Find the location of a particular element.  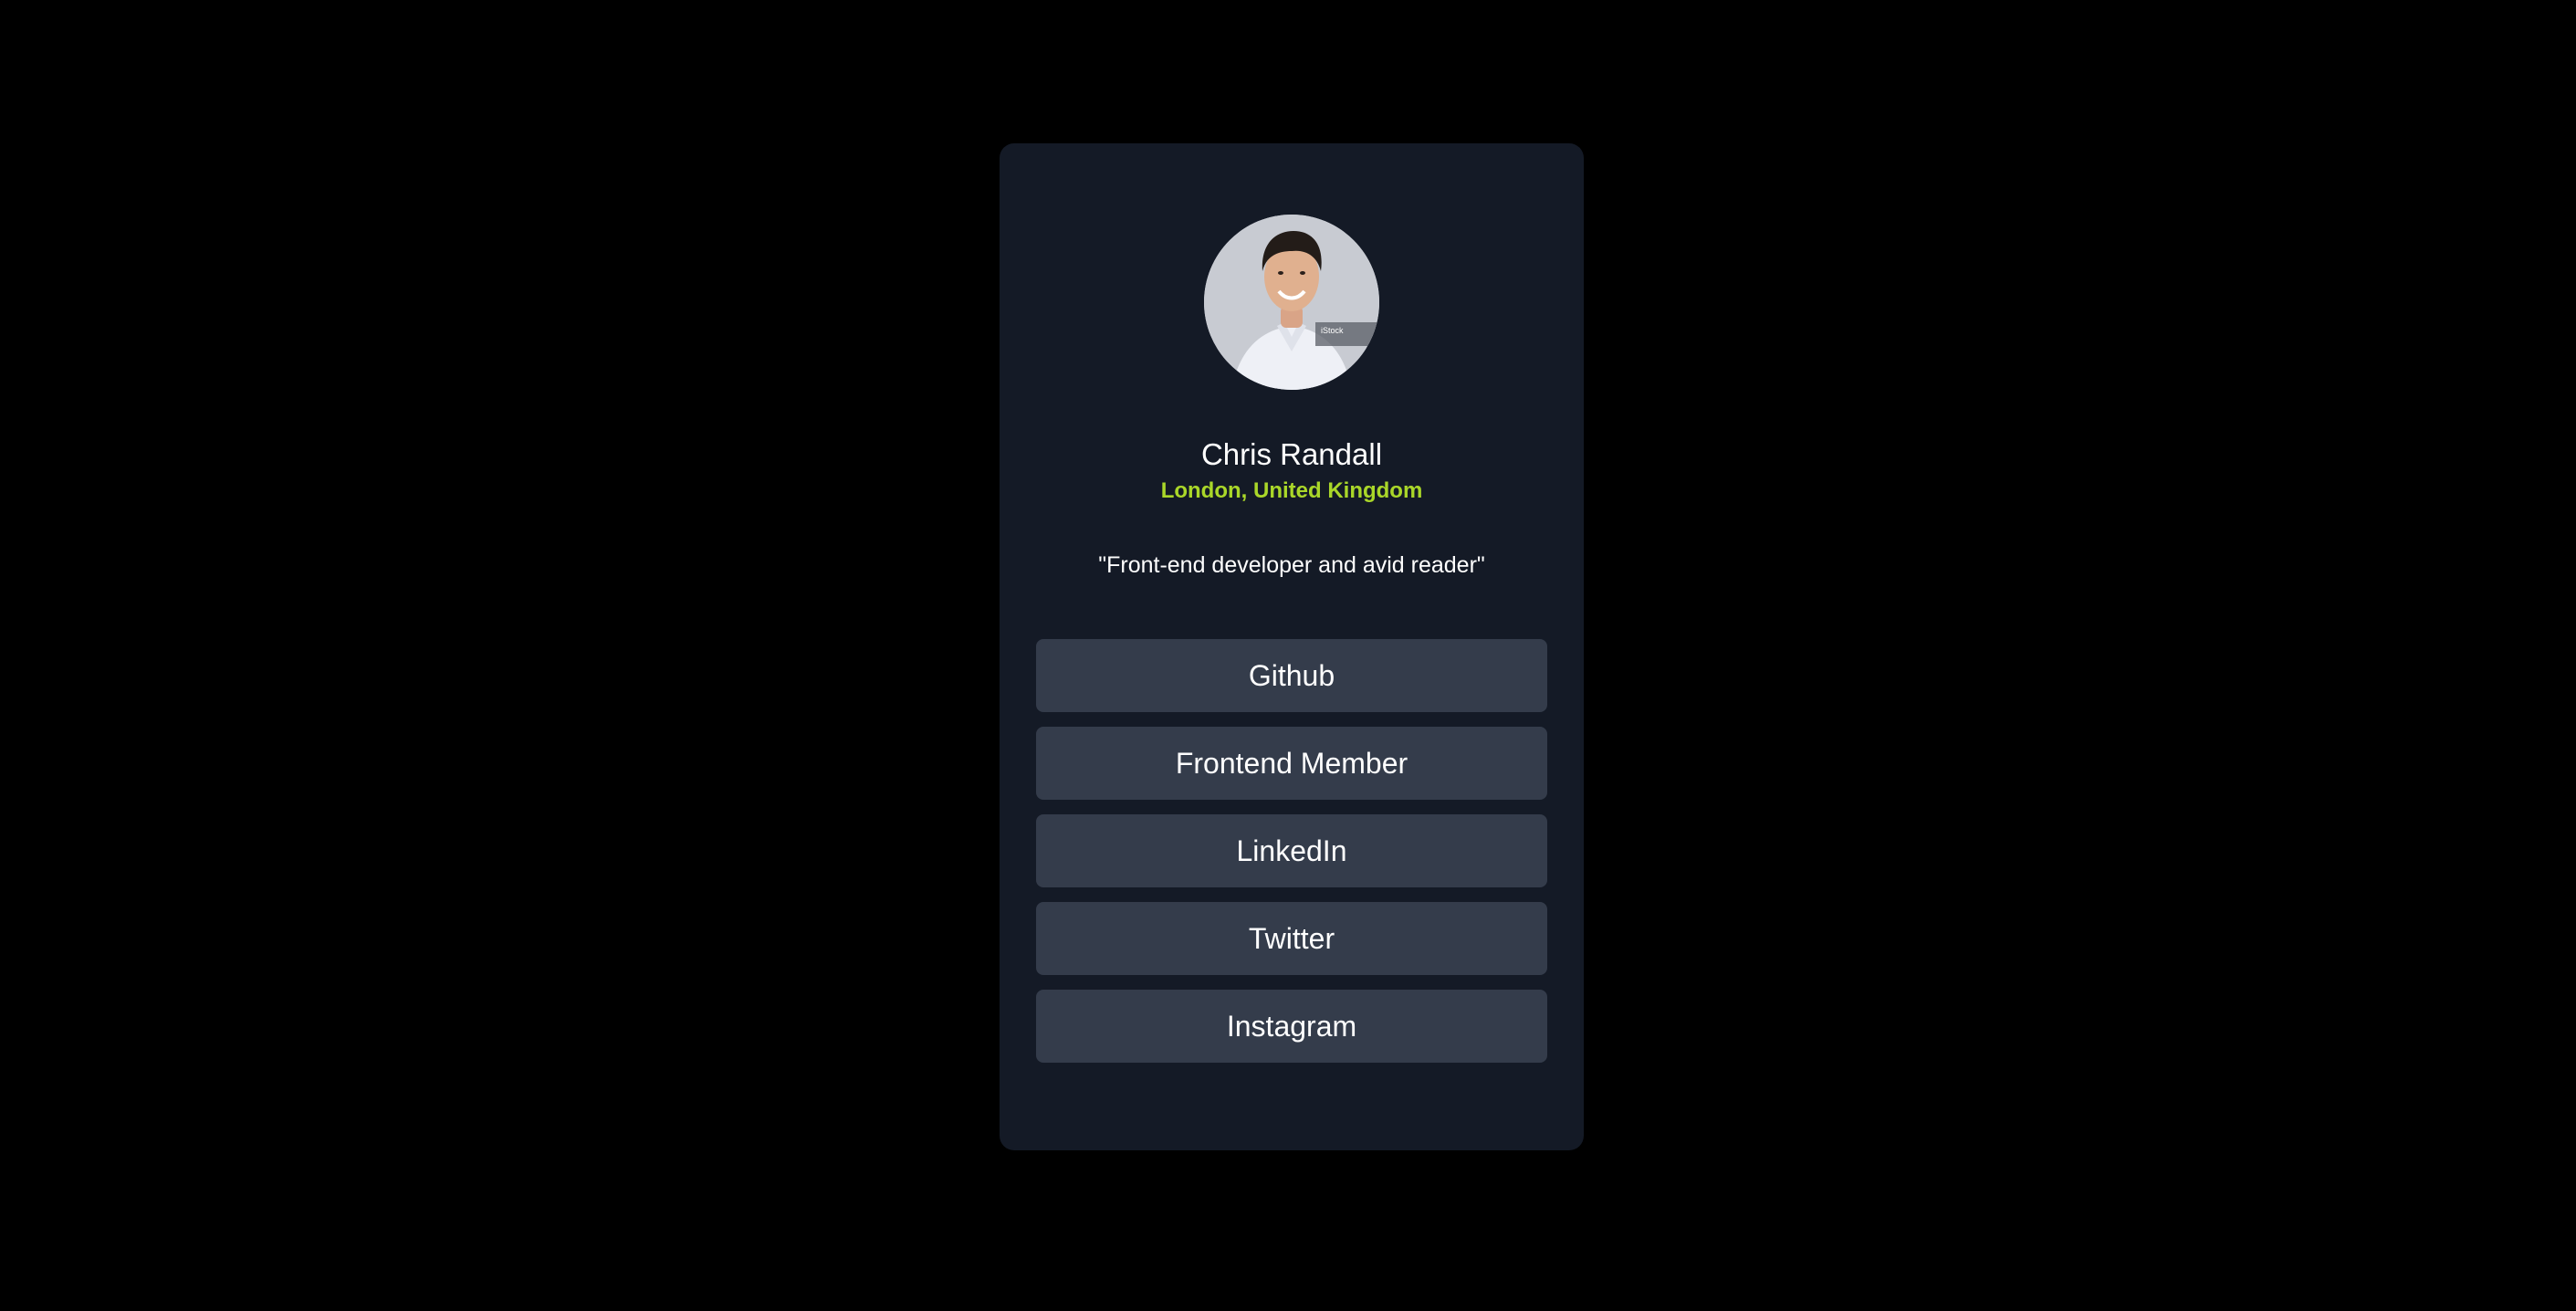

twitter-link-button: Twitter is located at coordinates (1291, 938).